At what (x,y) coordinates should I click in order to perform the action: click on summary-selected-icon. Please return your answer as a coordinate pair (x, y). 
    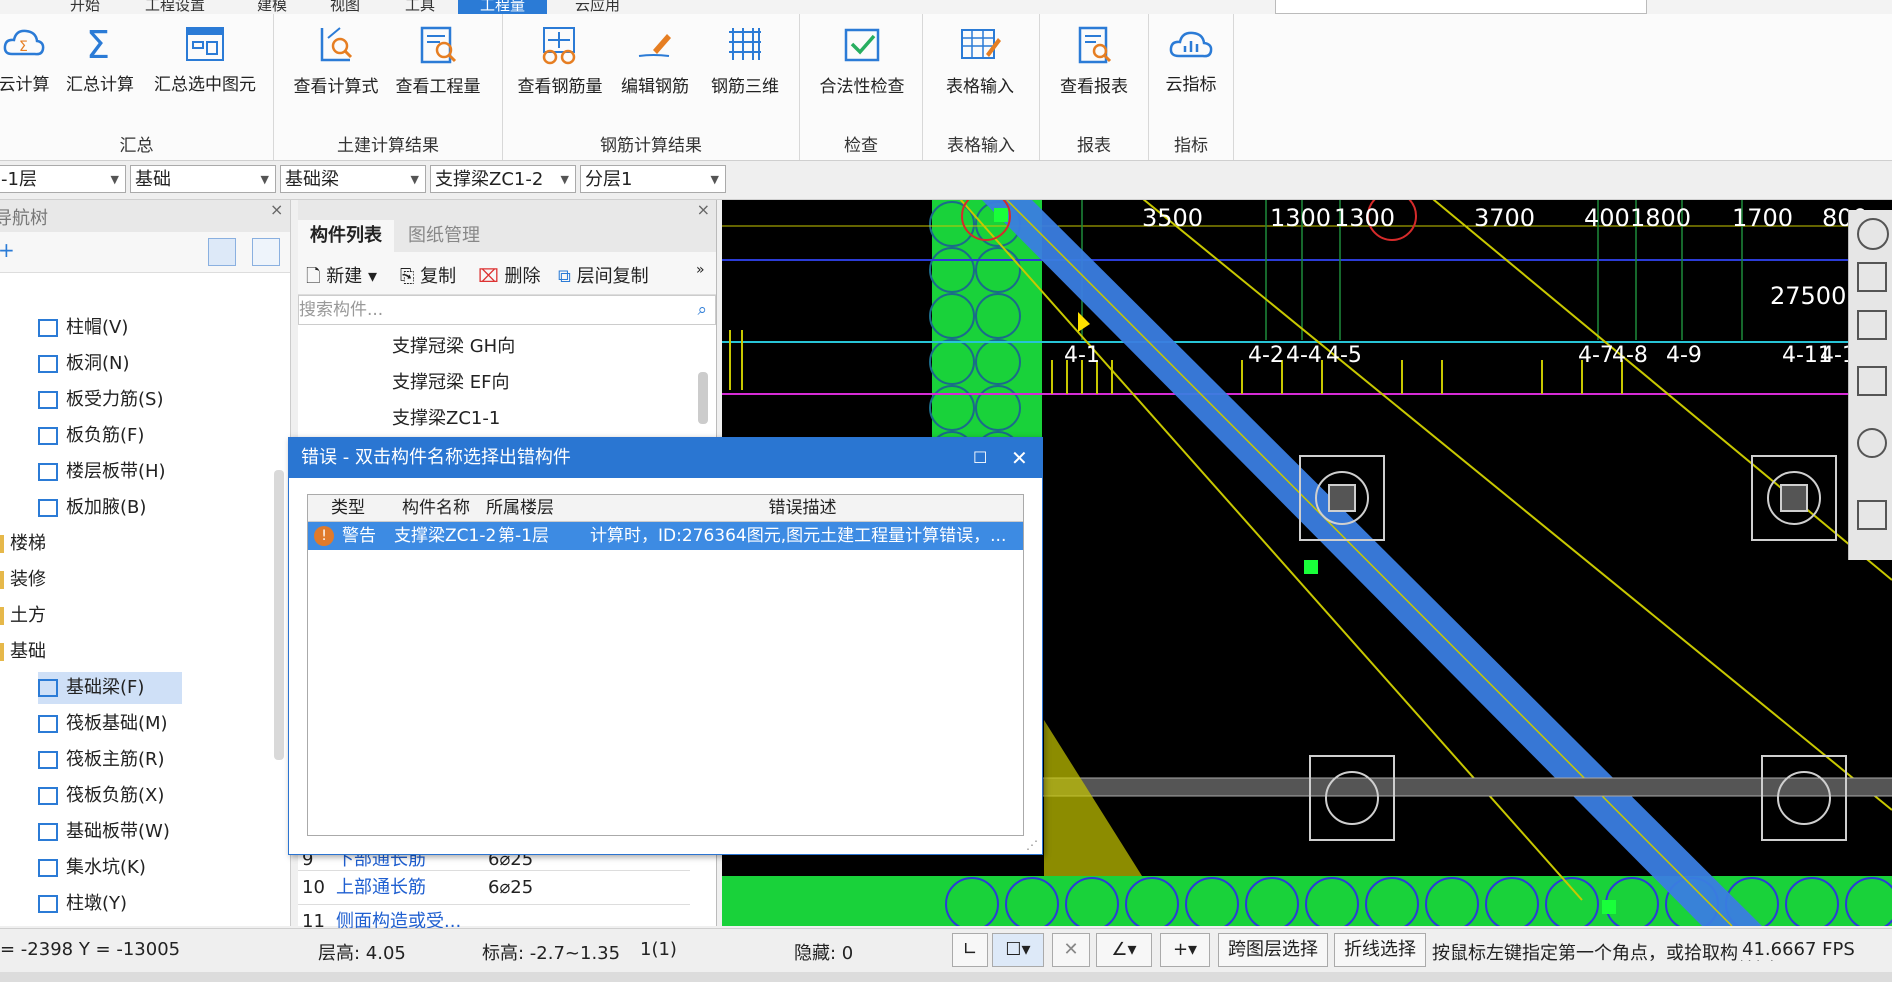
    Looking at the image, I should click on (205, 44).